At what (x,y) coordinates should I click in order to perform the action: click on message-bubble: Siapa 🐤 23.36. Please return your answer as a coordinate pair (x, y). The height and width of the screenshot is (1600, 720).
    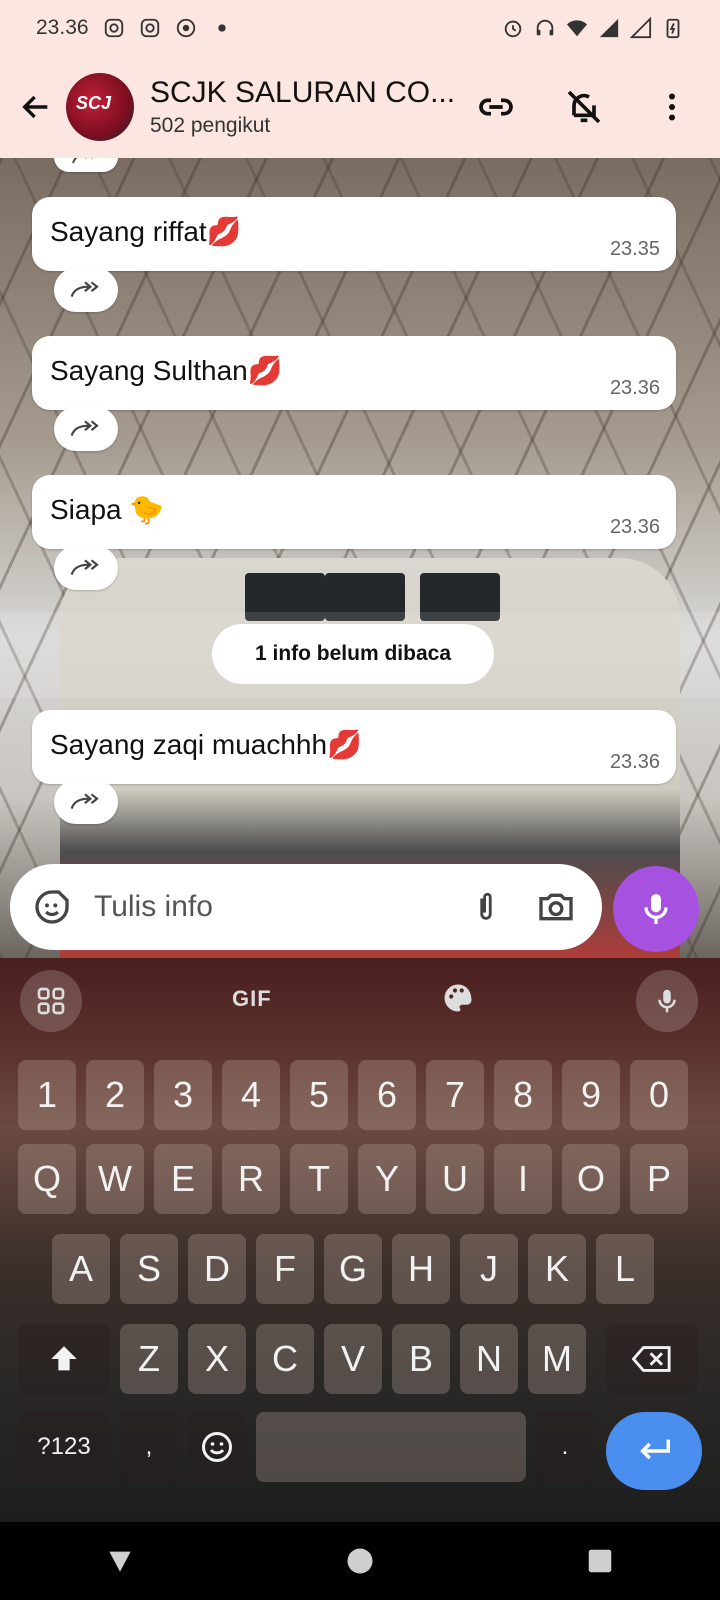
    Looking at the image, I should click on (354, 512).